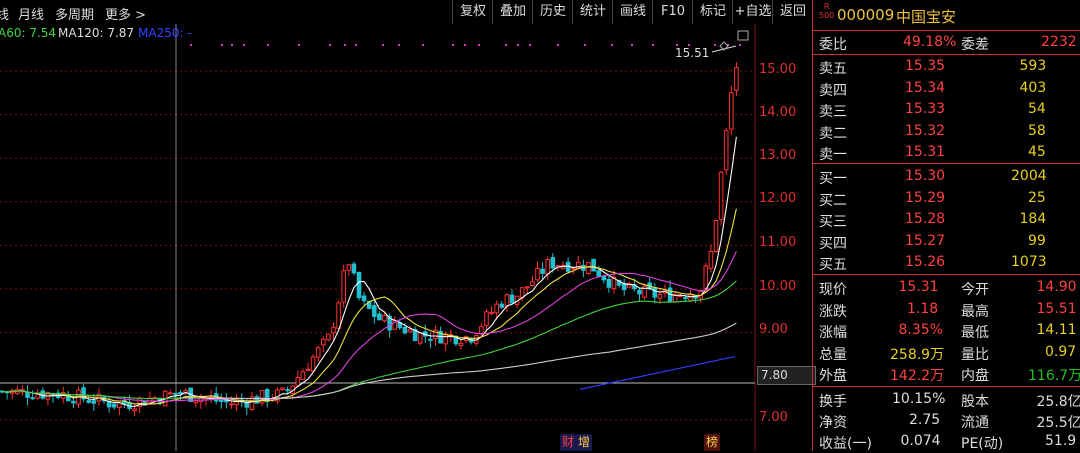 The height and width of the screenshot is (453, 1080). I want to click on stat-value: 116.7万, so click(1054, 375).